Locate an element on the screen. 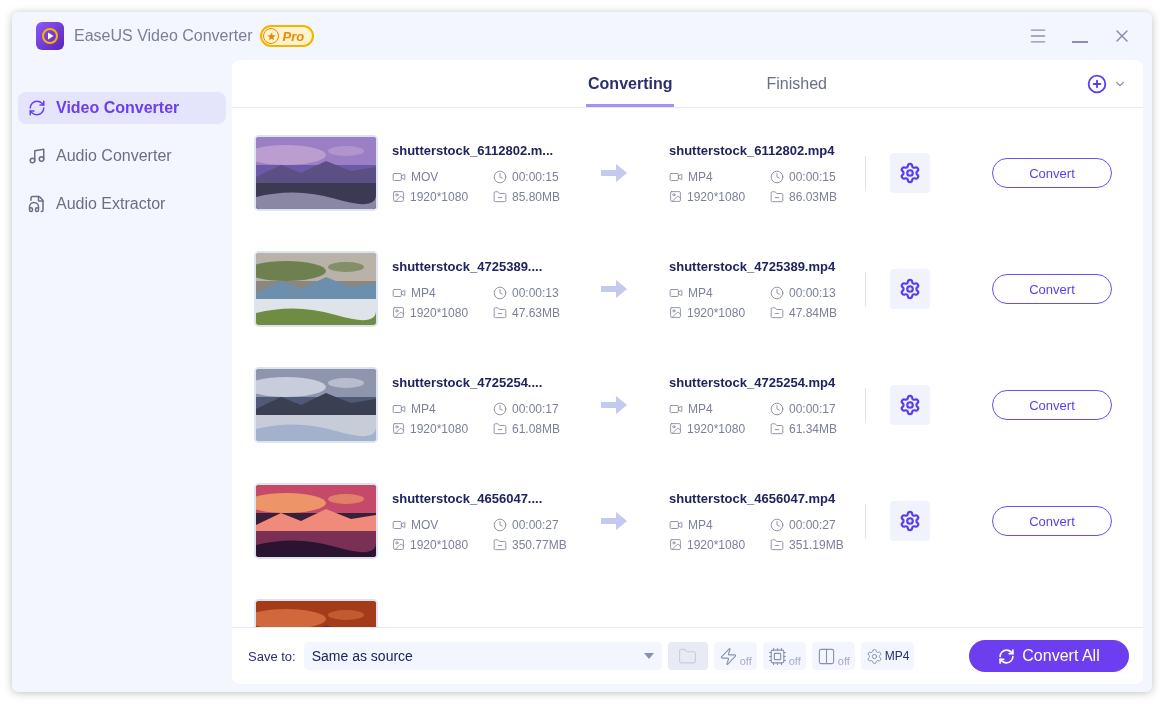 The width and height of the screenshot is (1164, 704). file-size-label: 47.63MB is located at coordinates (538, 312).